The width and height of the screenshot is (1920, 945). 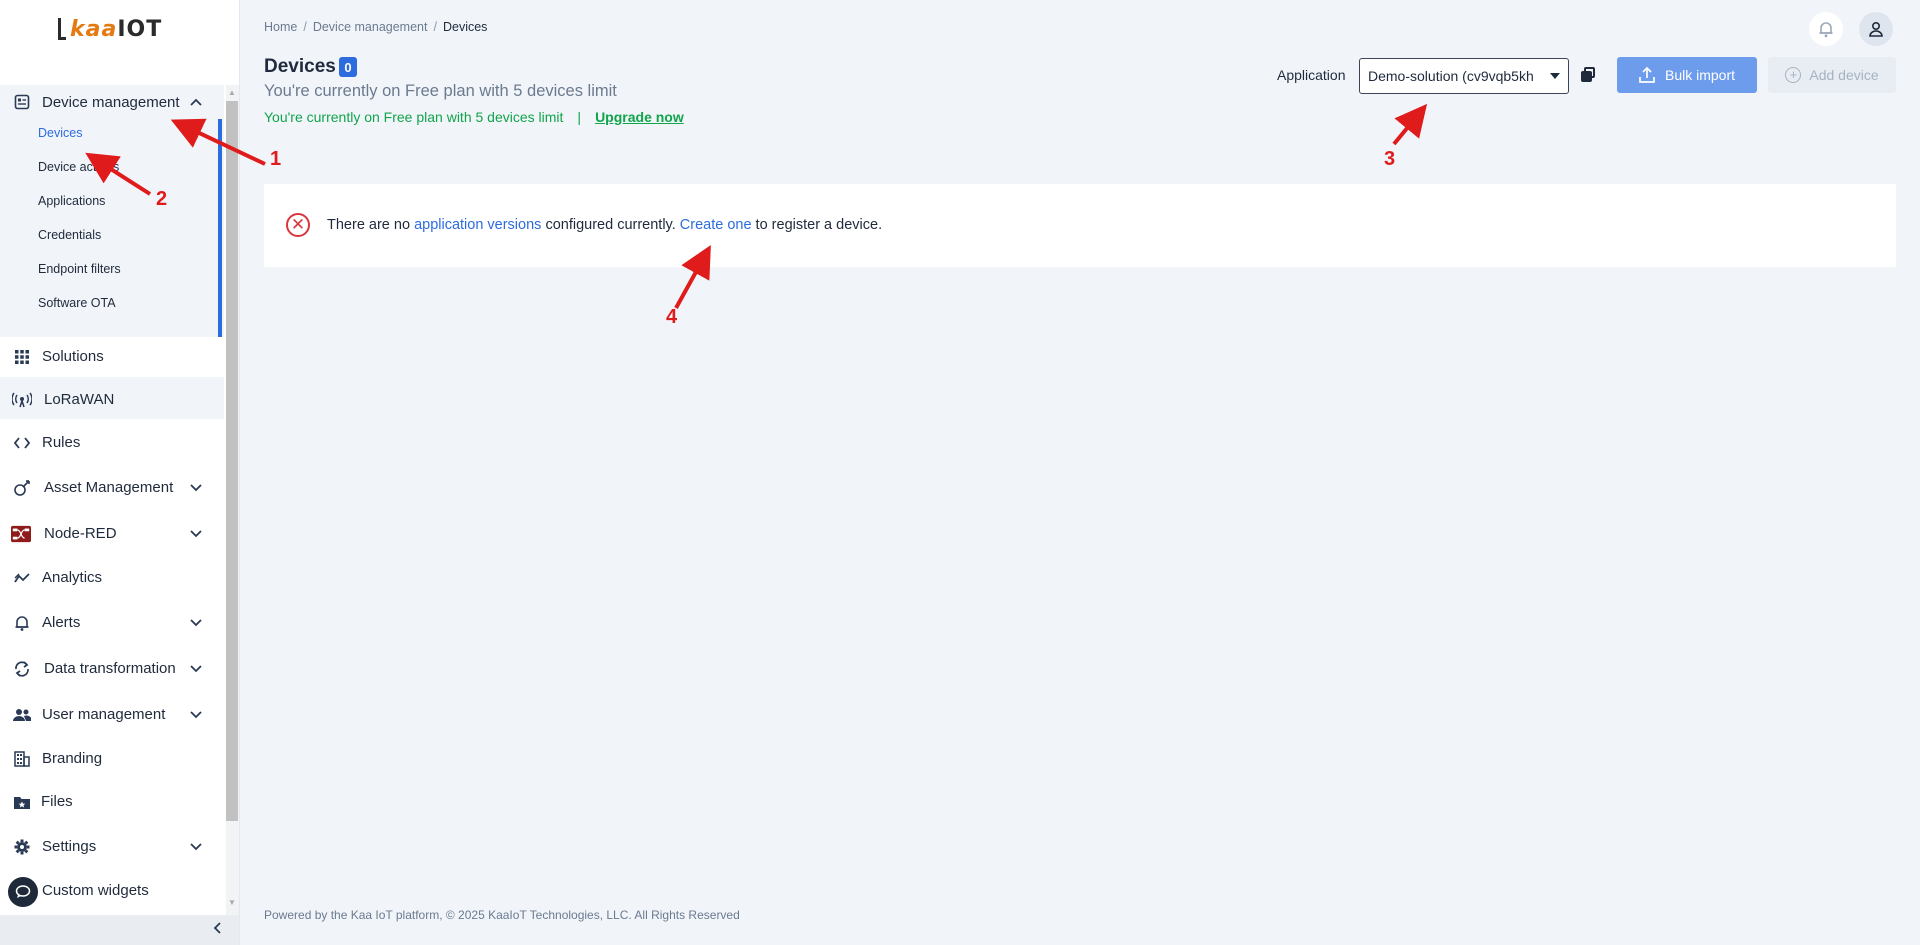 I want to click on folder-icon, so click(x=22, y=802).